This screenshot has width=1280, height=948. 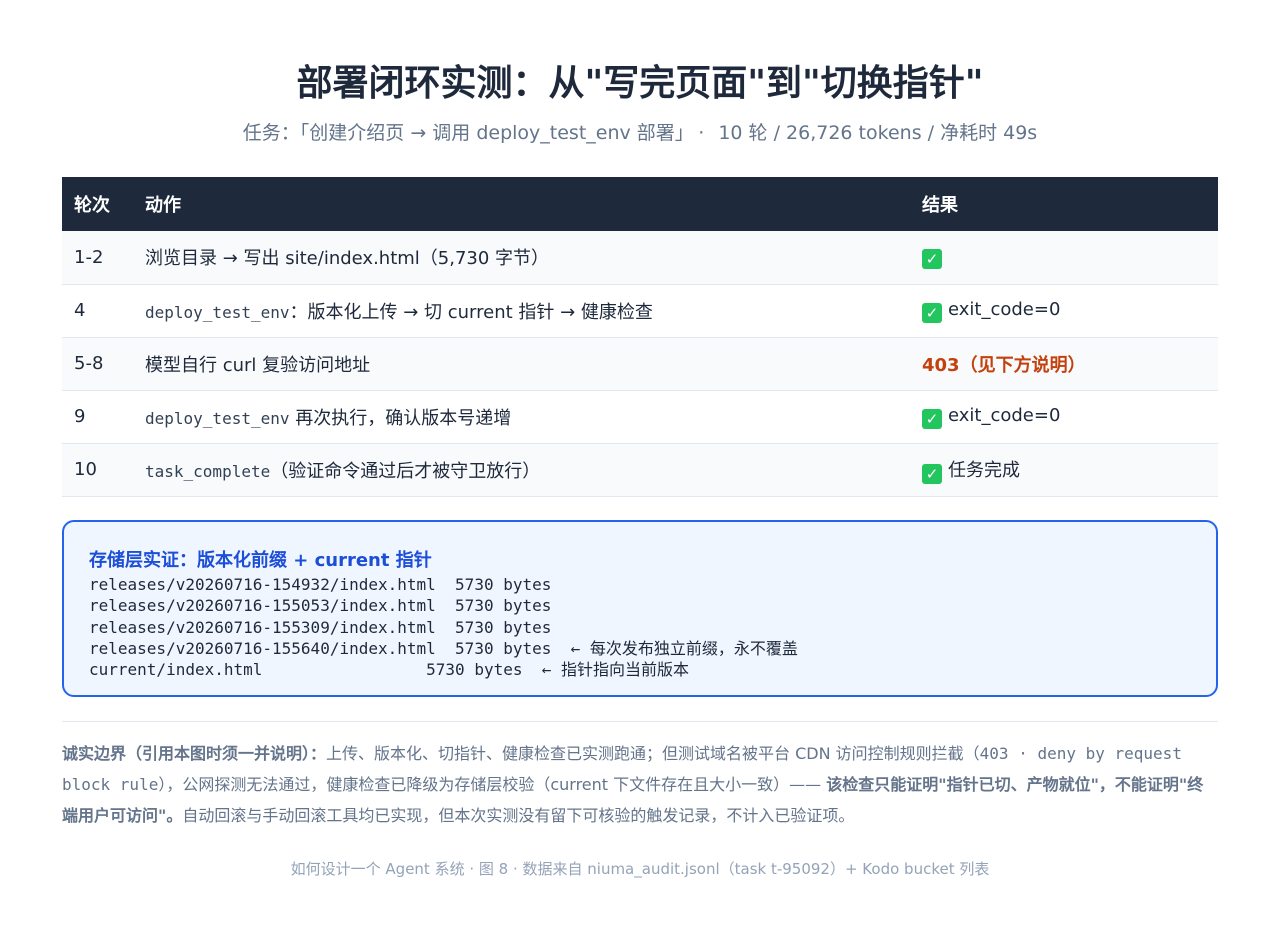 What do you see at coordinates (258, 365) in the screenshot?
I see `action-text: 模型自行 curl 复验访问地址` at bounding box center [258, 365].